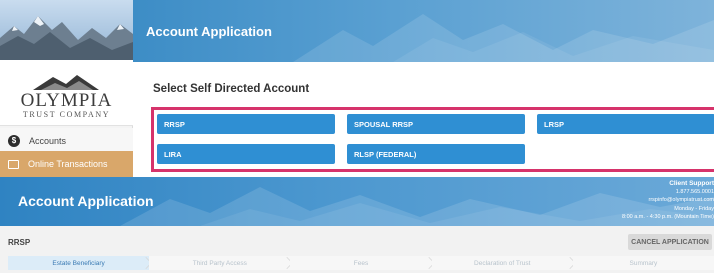 The height and width of the screenshot is (273, 714). What do you see at coordinates (66, 82) in the screenshot?
I see `logo-mountain-icon` at bounding box center [66, 82].